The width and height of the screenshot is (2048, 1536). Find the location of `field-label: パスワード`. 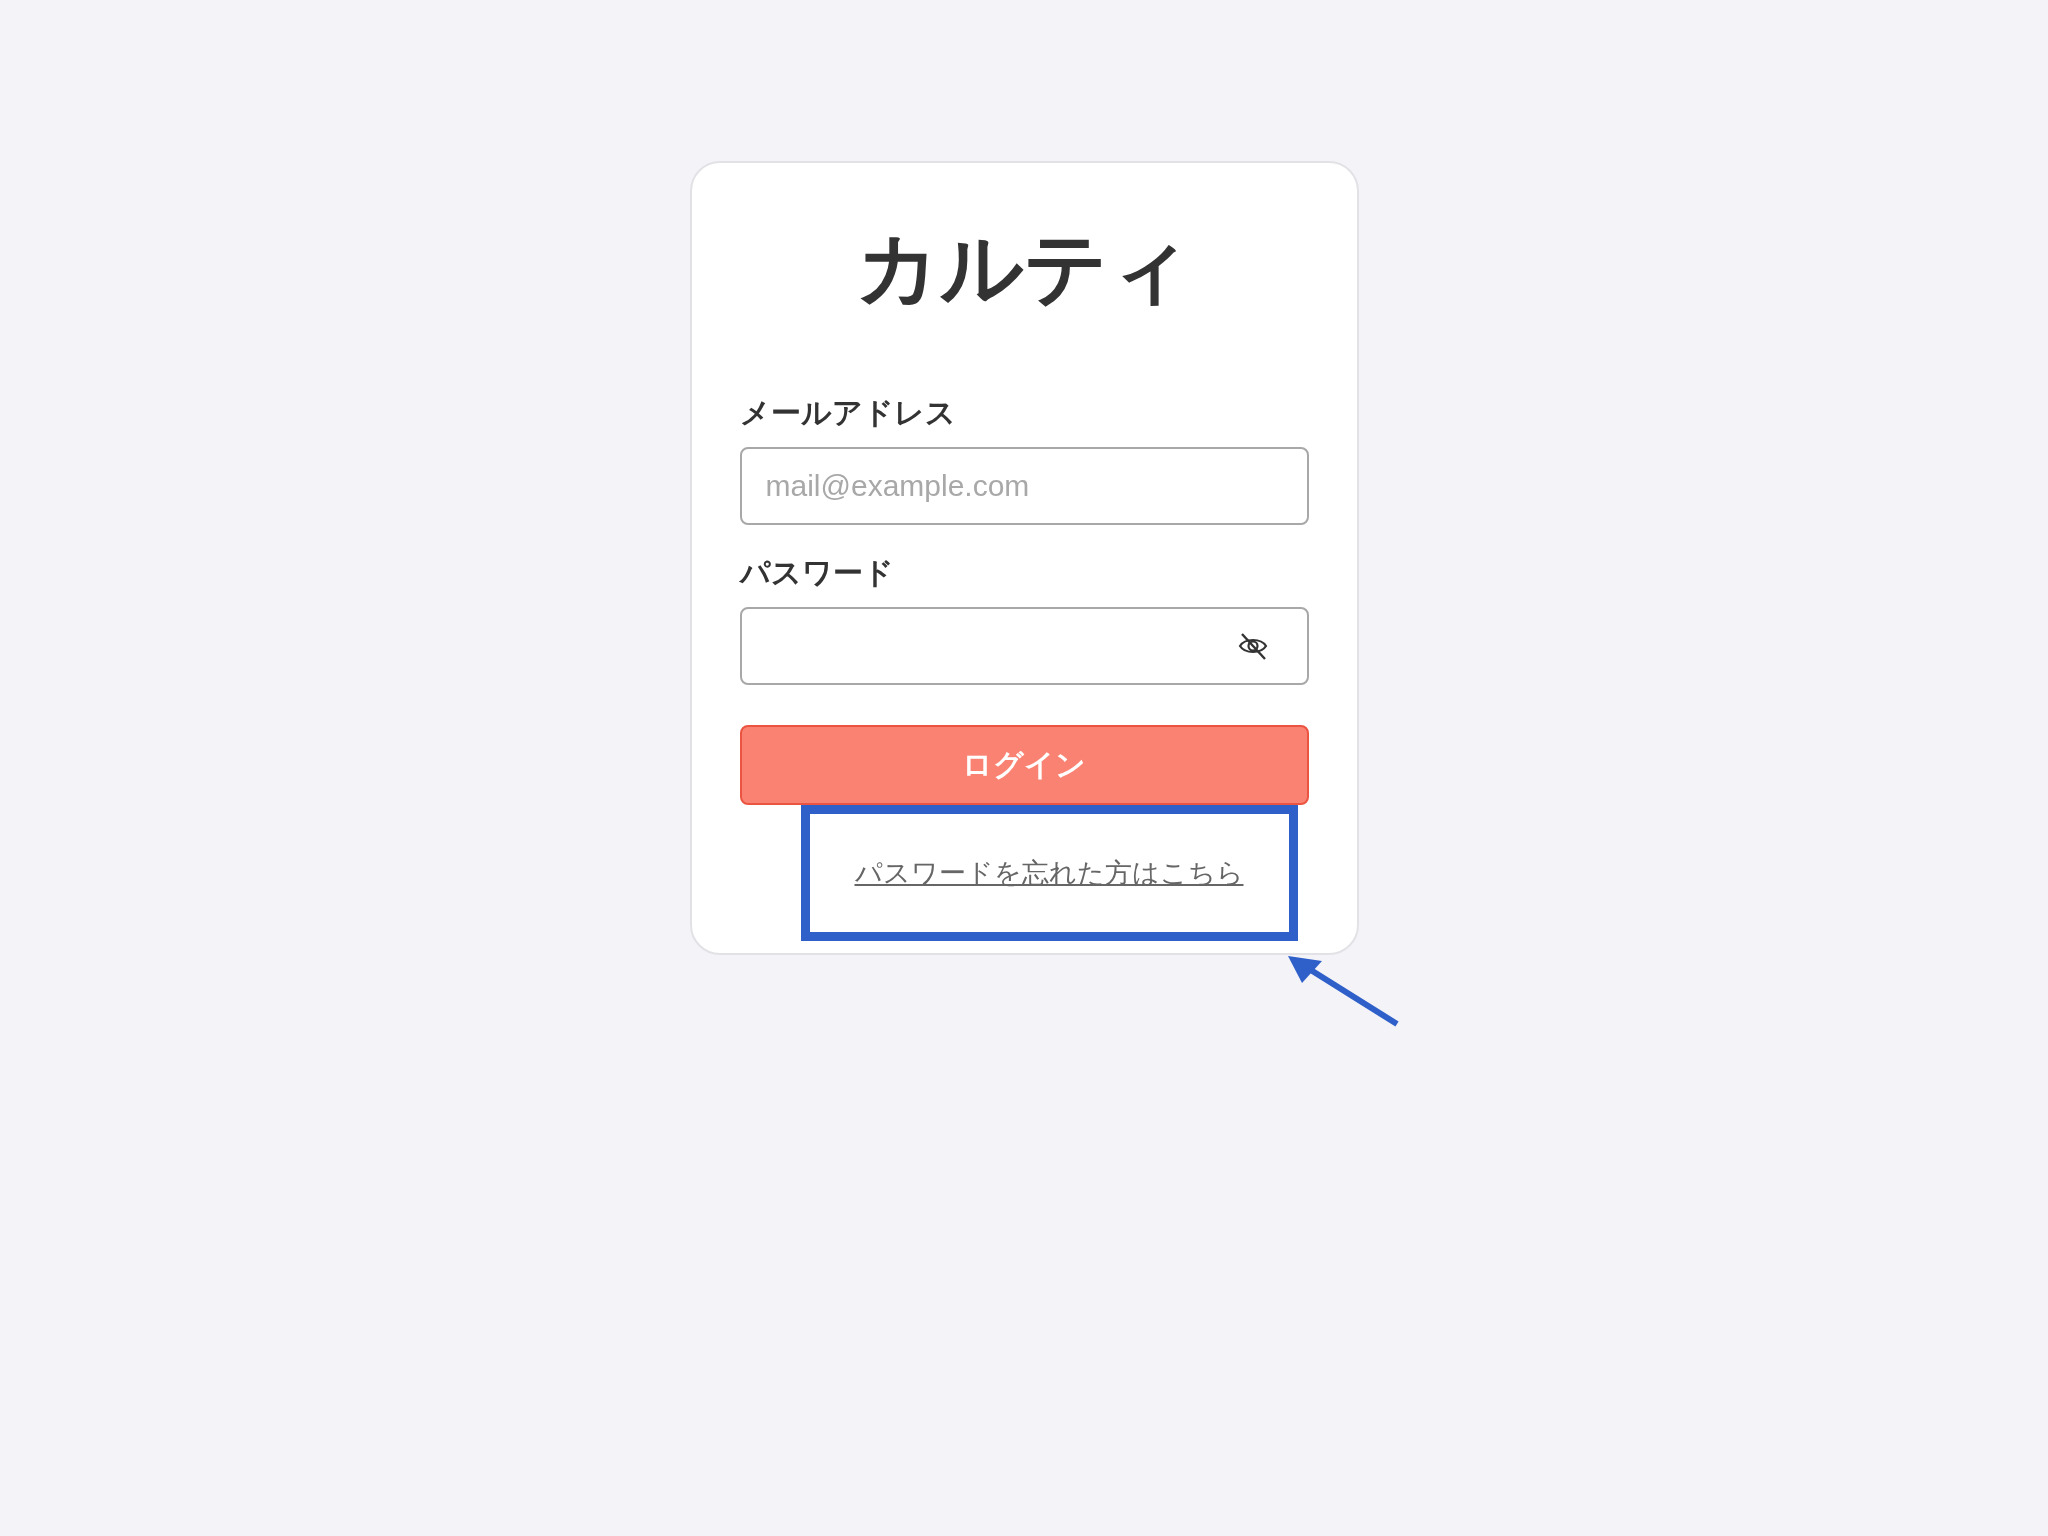

field-label: パスワード is located at coordinates (817, 573).